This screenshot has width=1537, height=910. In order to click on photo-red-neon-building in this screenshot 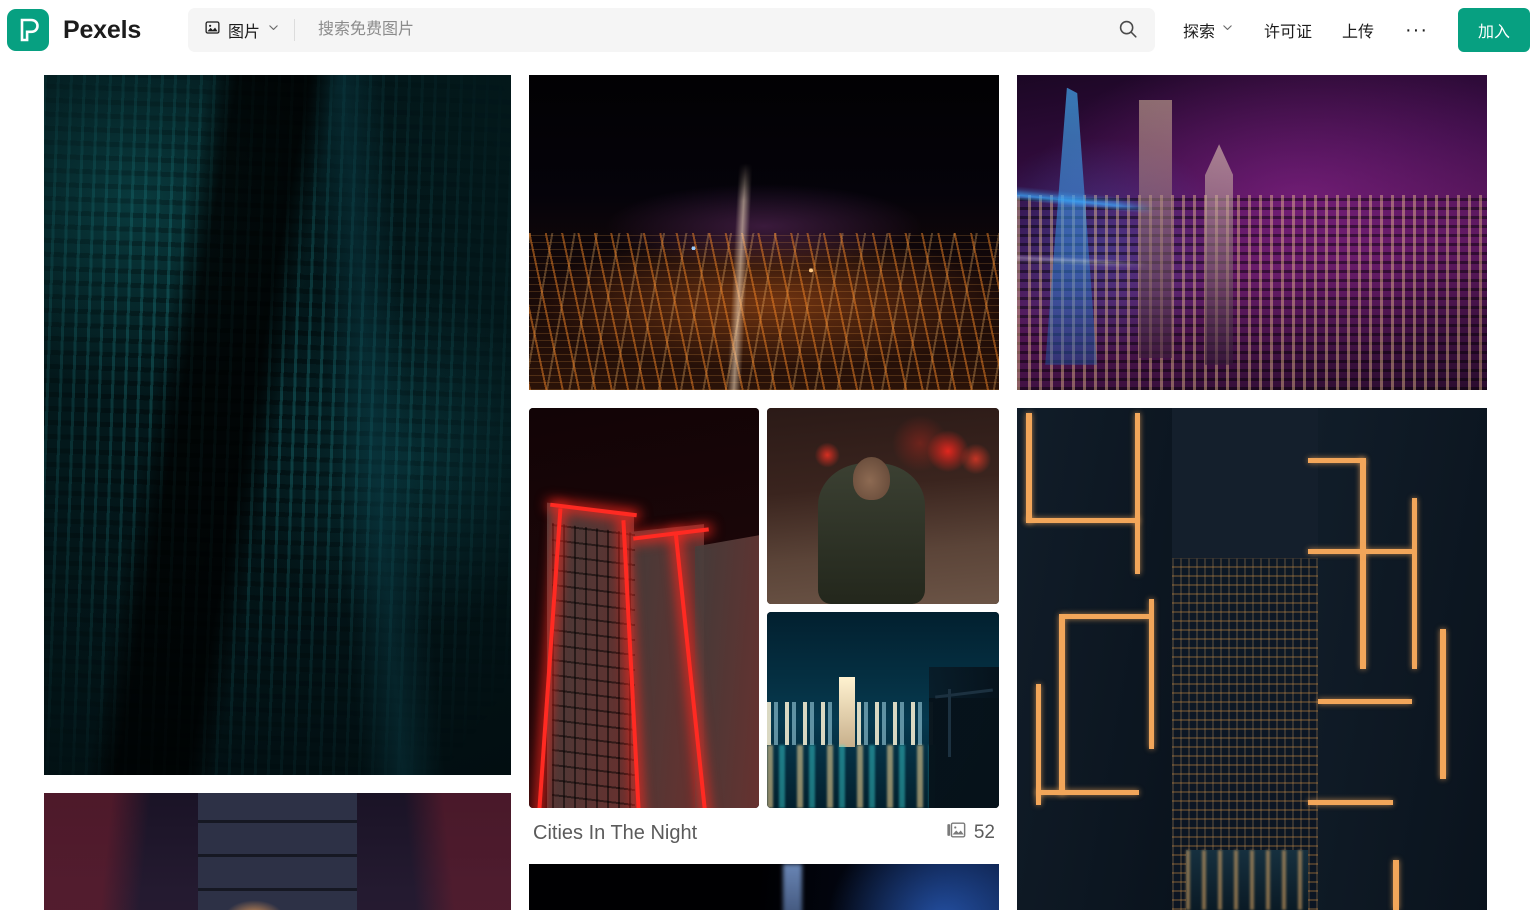, I will do `click(644, 608)`.